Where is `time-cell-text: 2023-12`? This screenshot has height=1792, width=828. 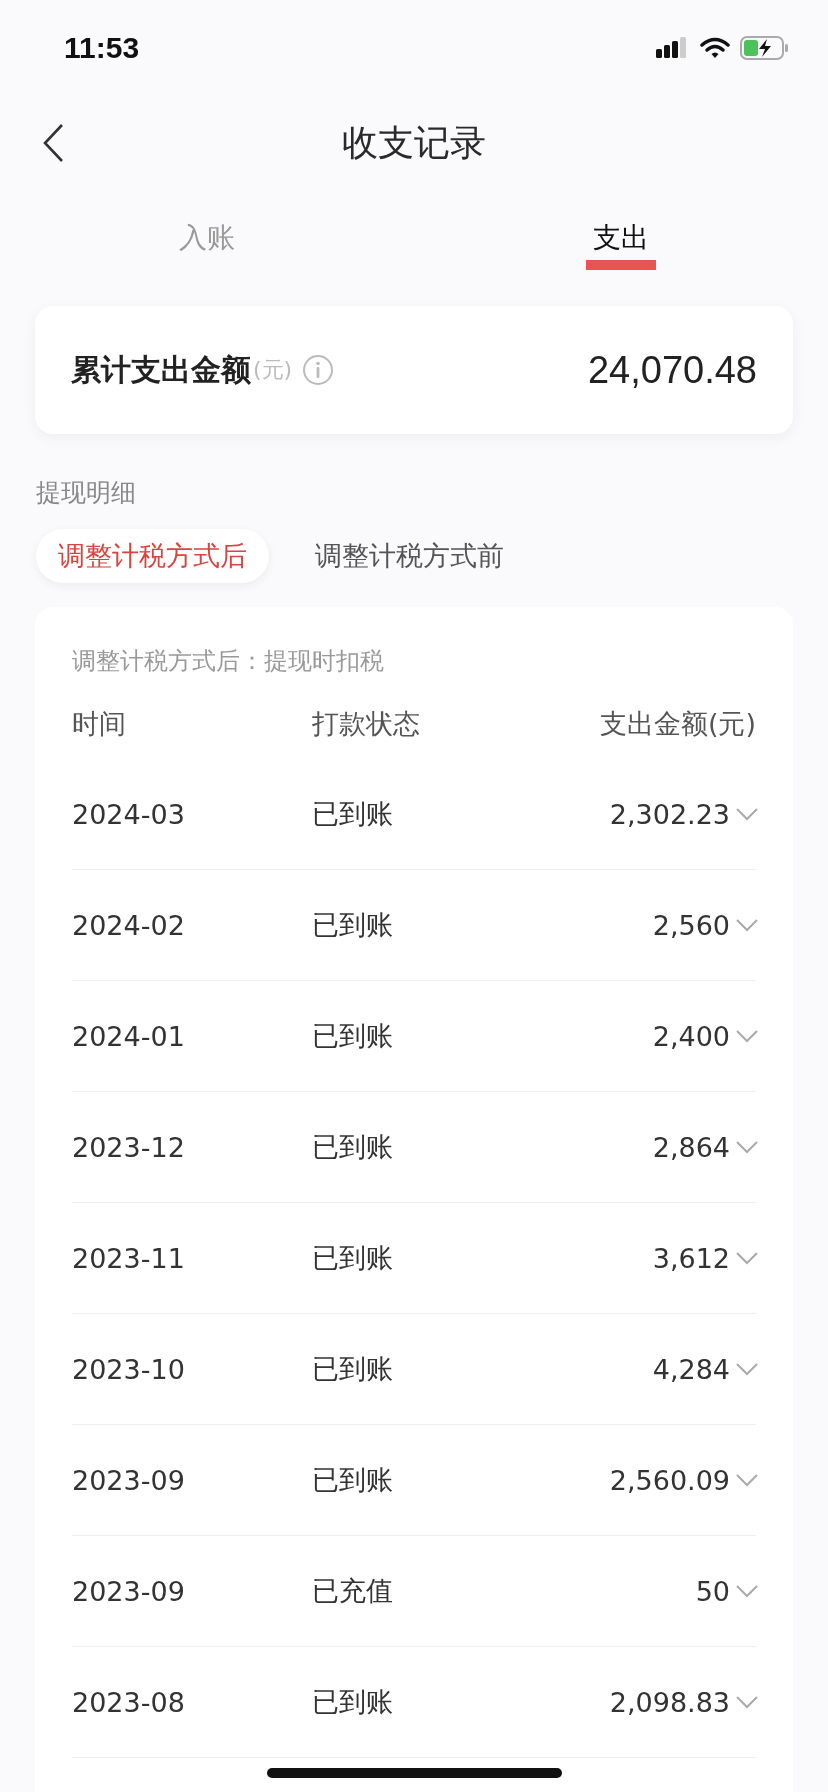 time-cell-text: 2023-12 is located at coordinates (129, 1147).